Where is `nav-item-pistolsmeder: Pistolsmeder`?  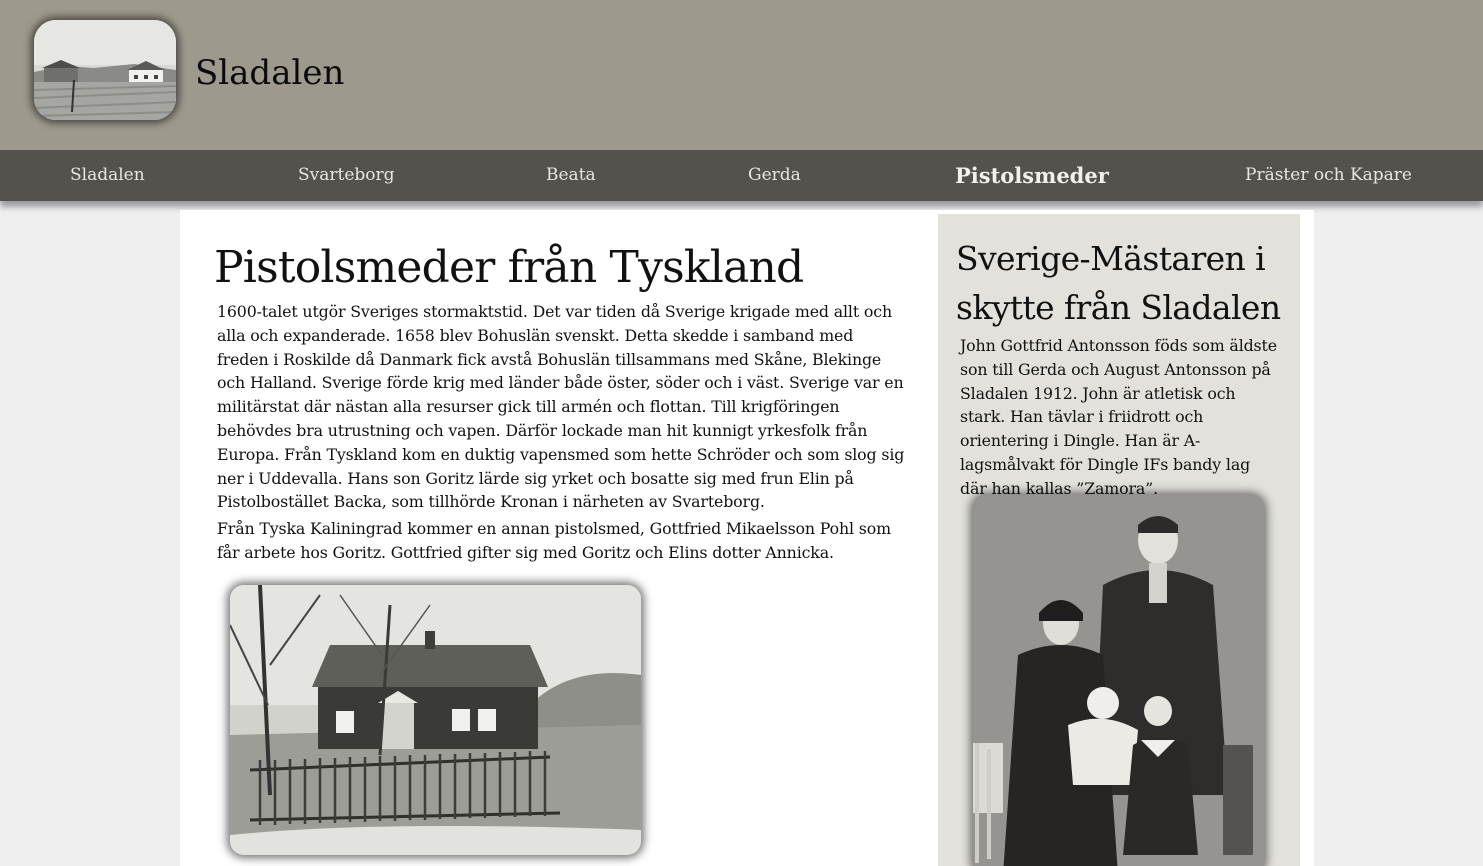 nav-item-pistolsmeder: Pistolsmeder is located at coordinates (1032, 175).